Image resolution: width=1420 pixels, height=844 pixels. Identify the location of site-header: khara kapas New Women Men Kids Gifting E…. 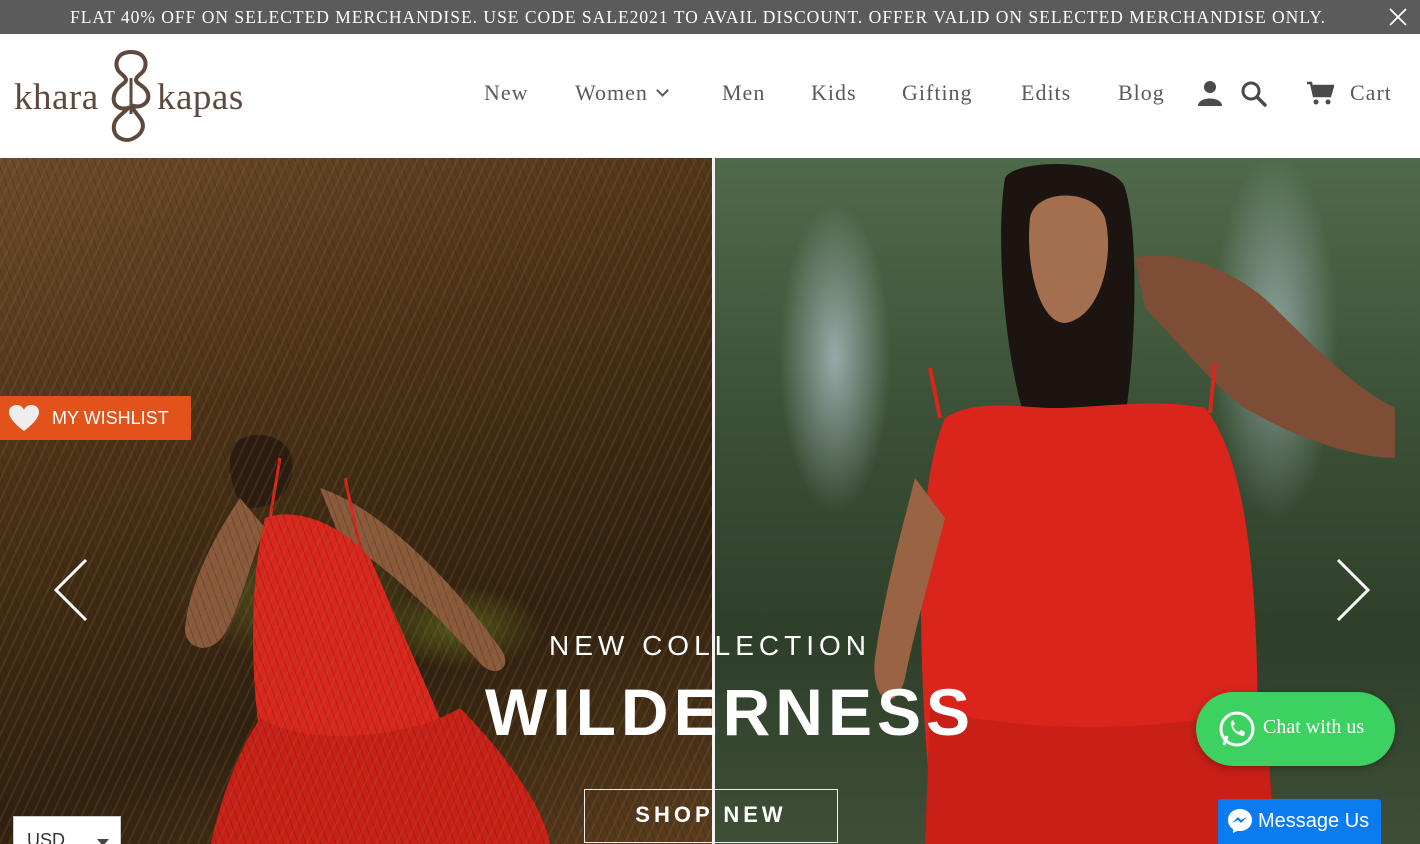
(710, 96).